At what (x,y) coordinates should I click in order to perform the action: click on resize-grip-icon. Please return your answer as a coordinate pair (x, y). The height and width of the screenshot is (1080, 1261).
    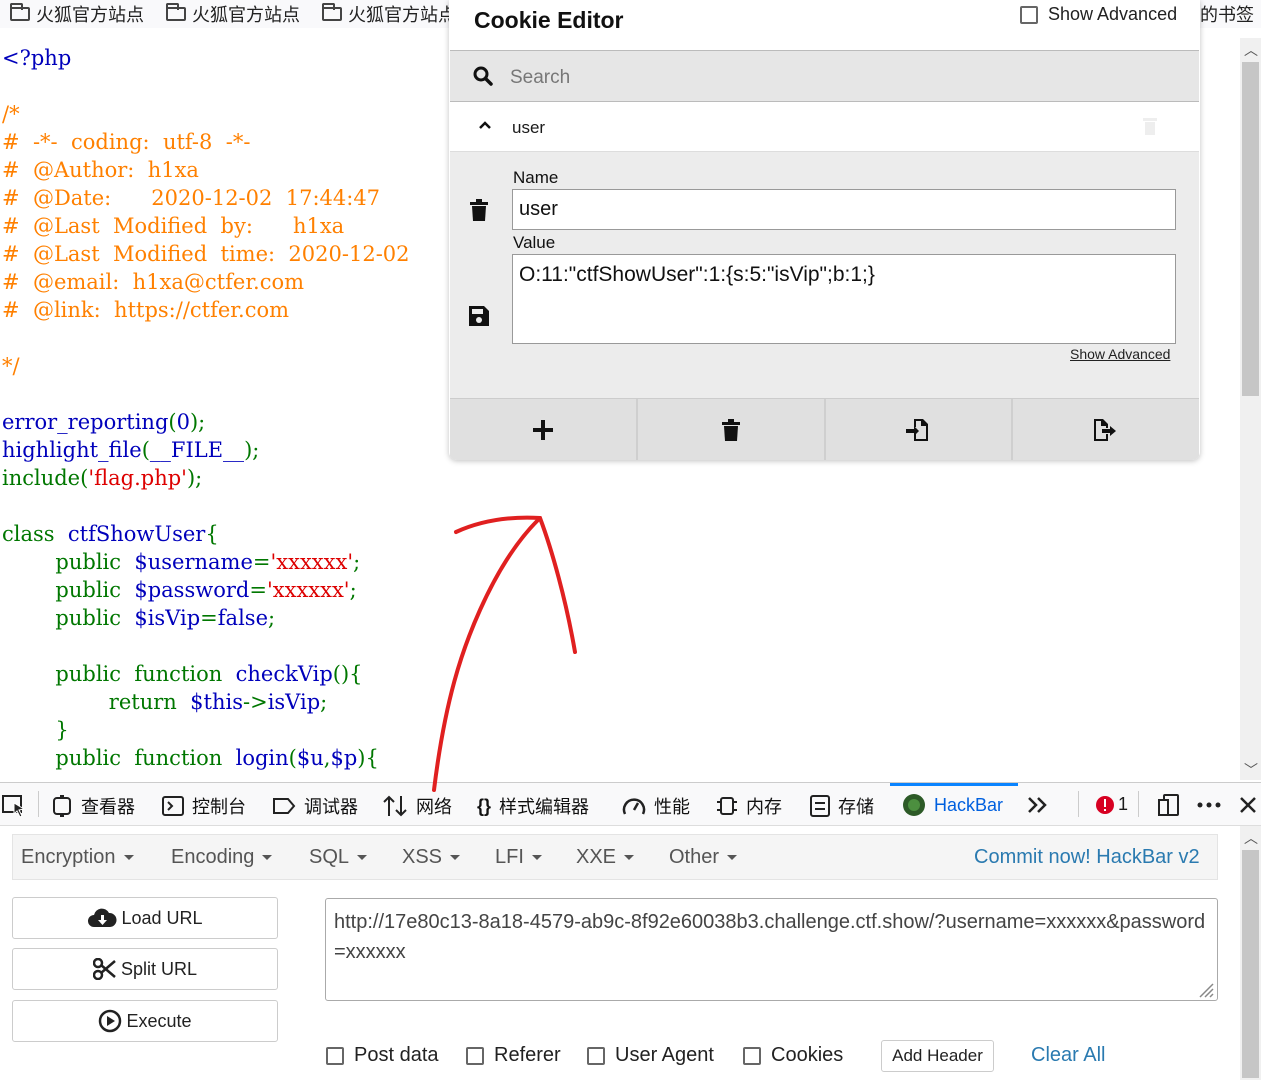
    Looking at the image, I should click on (1205, 989).